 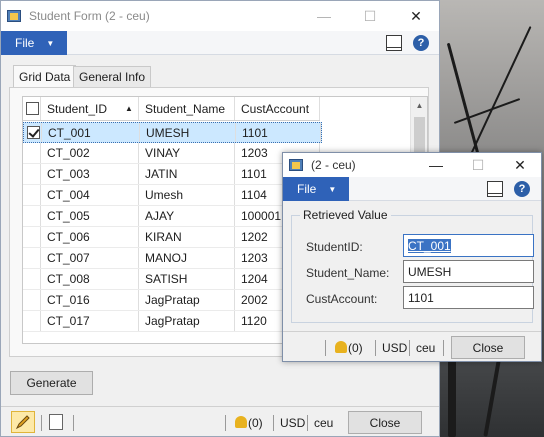 I want to click on window-title: Student Form (2 - ceu), so click(x=89, y=16).